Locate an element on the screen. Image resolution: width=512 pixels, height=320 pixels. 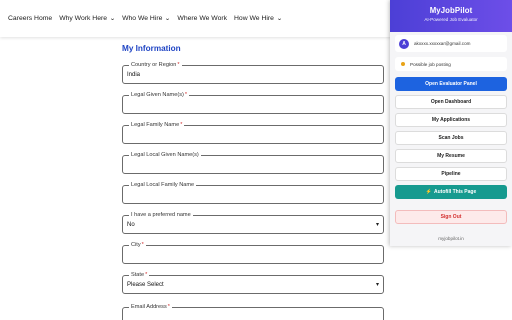
legal-given-name-field: Legal Given Name(s)* is located at coordinates (253, 102).